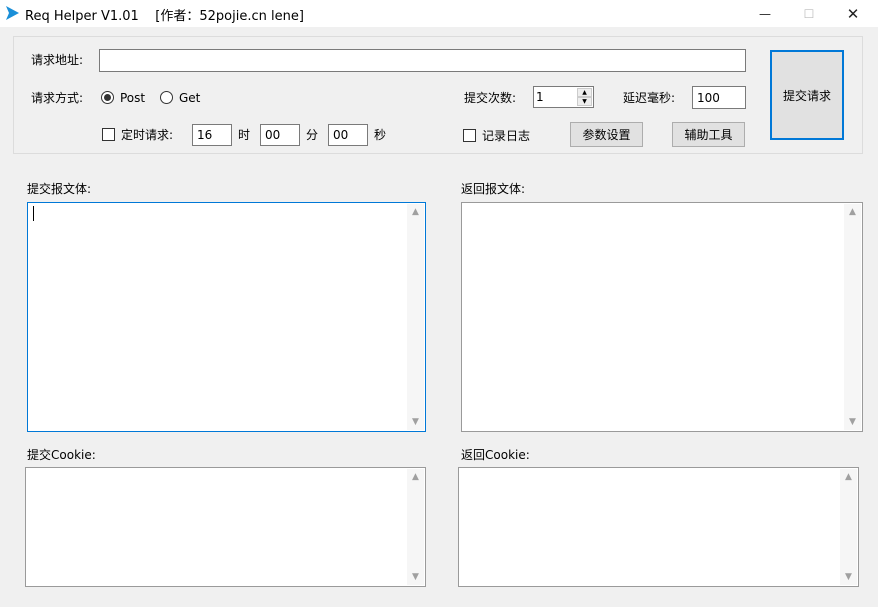  Describe the element at coordinates (719, 97) in the screenshot. I see `delay-input` at that location.